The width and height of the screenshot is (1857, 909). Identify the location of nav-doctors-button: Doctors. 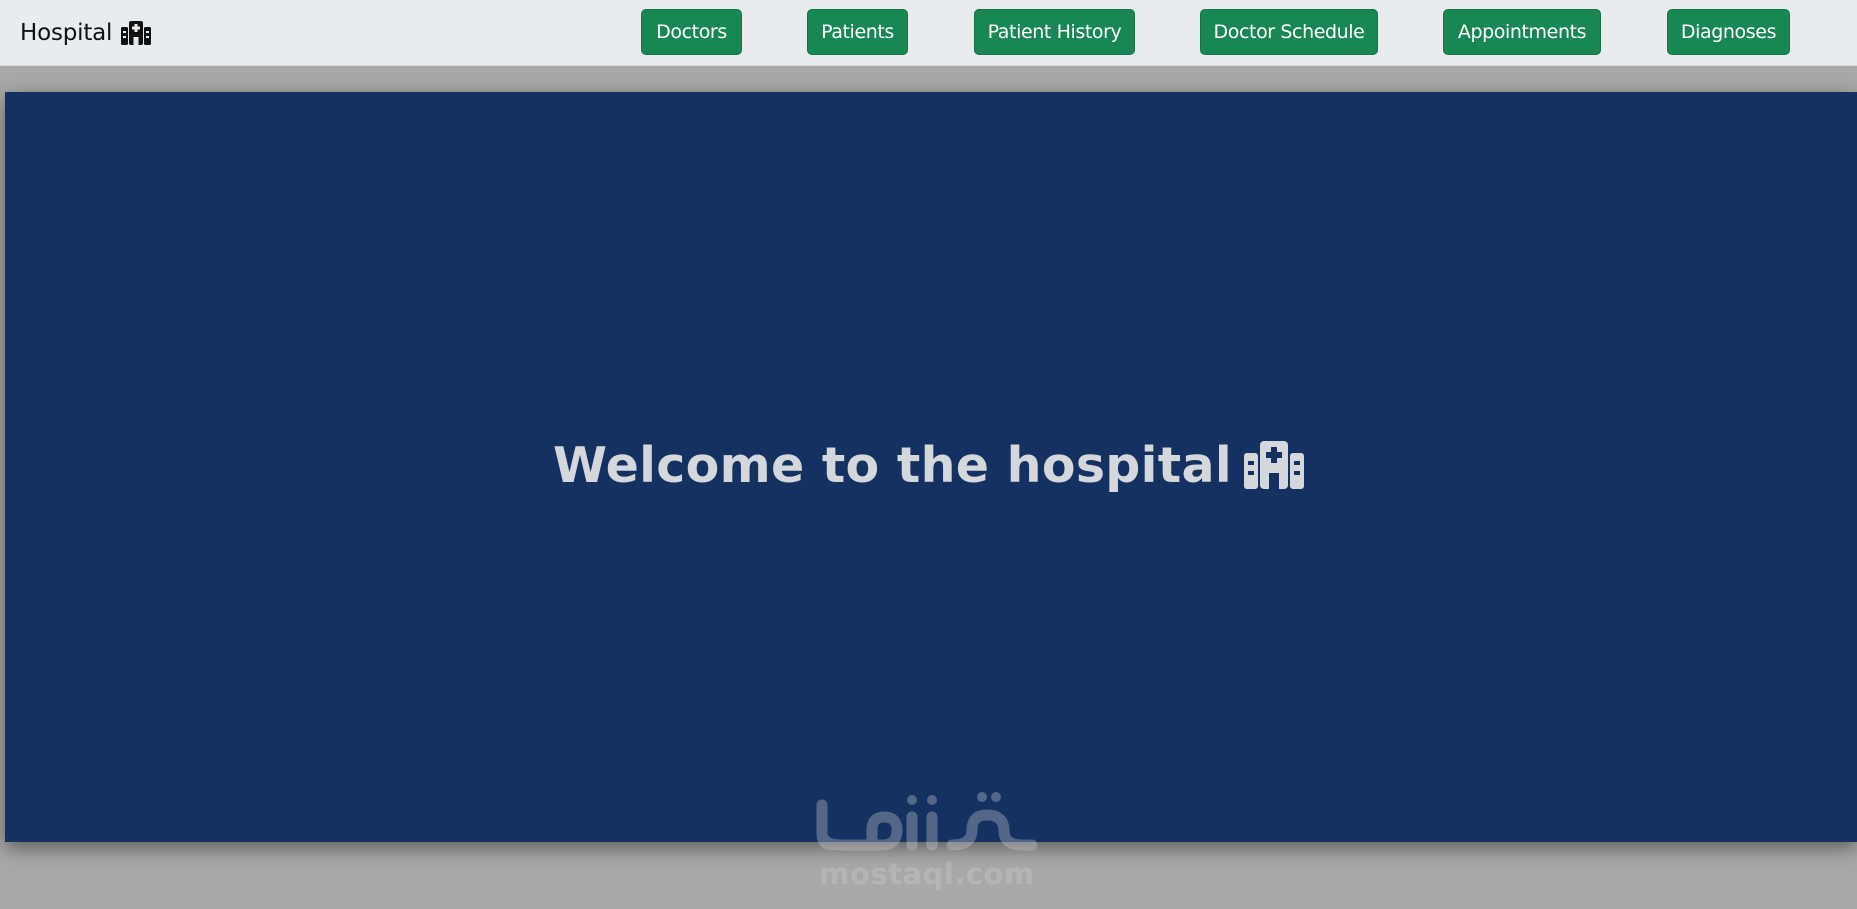
(691, 32).